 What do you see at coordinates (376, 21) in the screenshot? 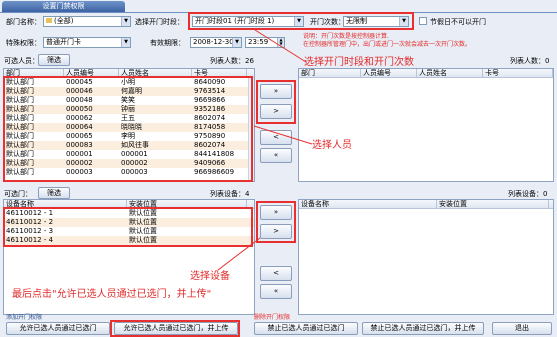
I see `count-select: 无限制 ▼` at bounding box center [376, 21].